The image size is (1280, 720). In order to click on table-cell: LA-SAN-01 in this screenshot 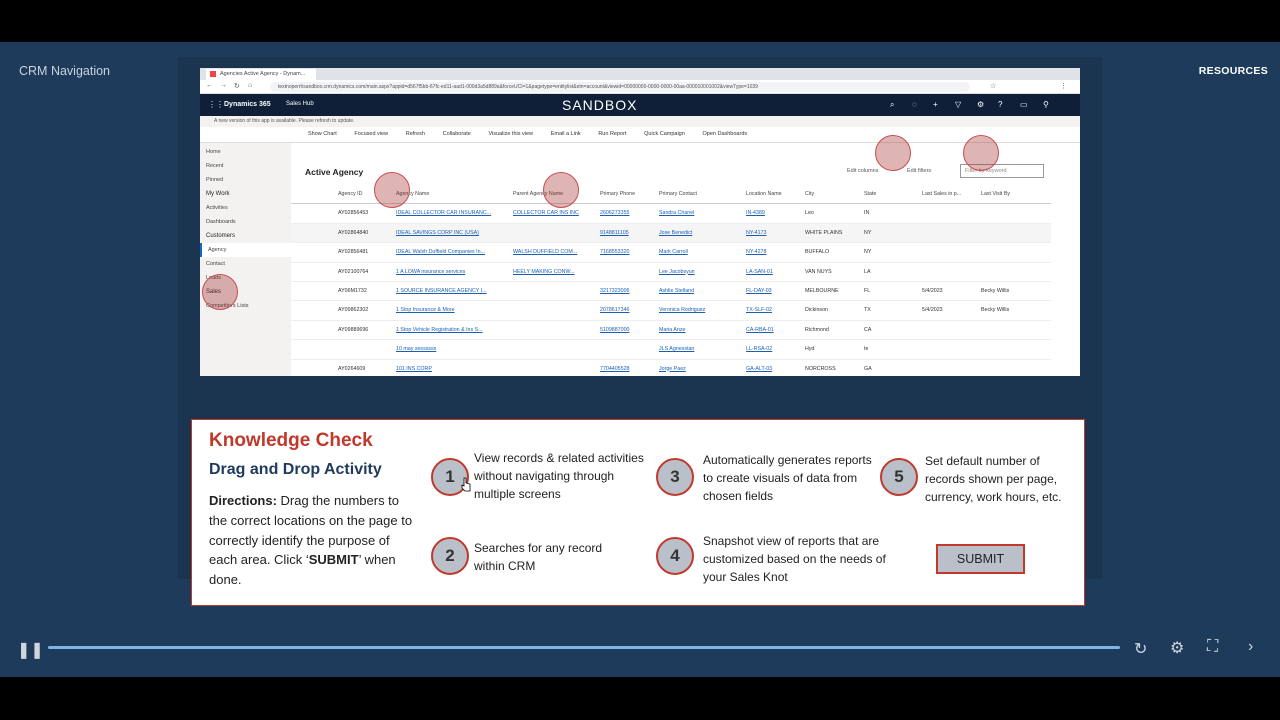, I will do `click(759, 271)`.